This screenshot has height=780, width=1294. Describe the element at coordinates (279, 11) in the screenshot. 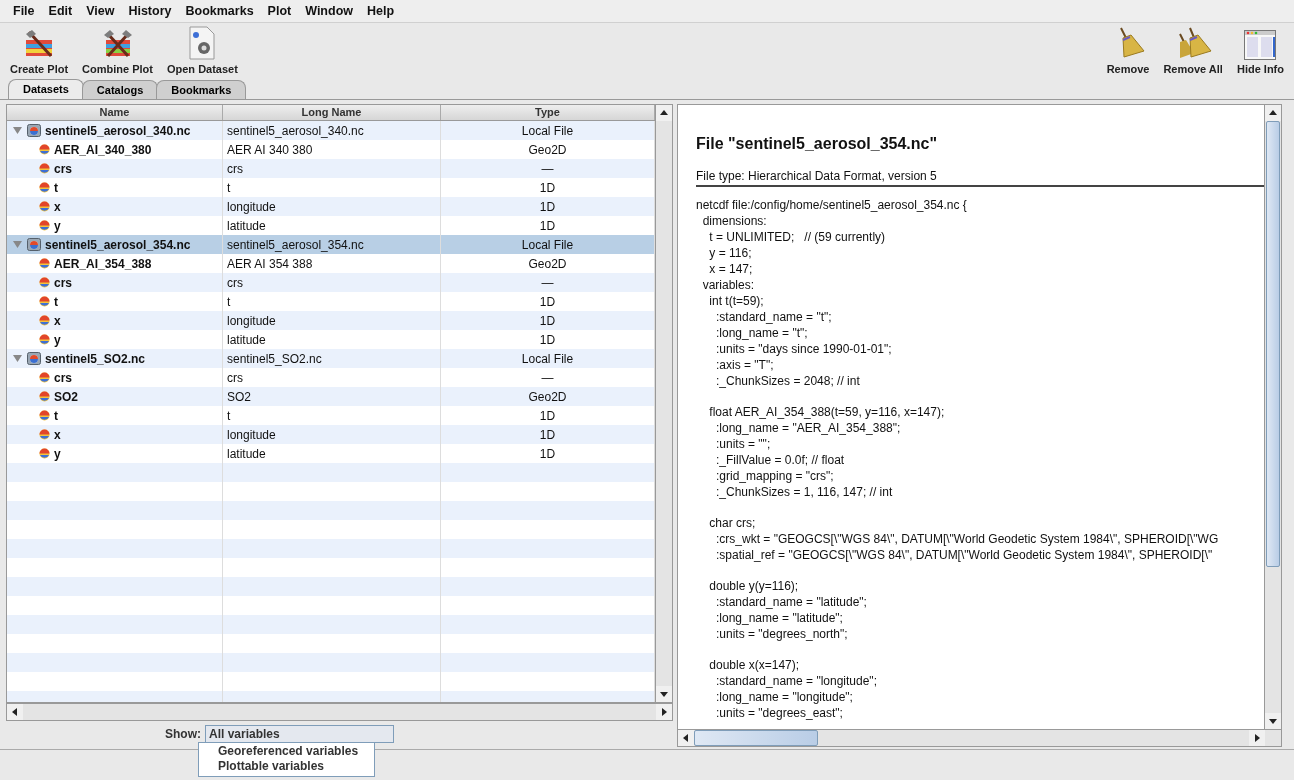

I see `menu-item: Plot` at that location.